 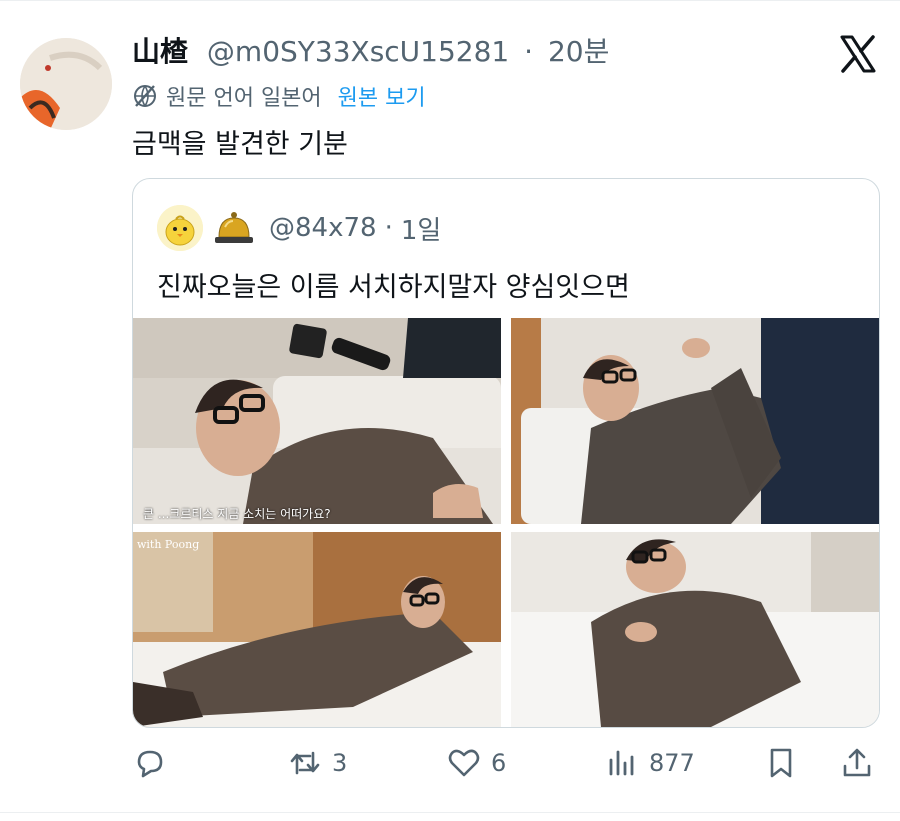 What do you see at coordinates (145, 96) in the screenshot?
I see `globe-slash-icon` at bounding box center [145, 96].